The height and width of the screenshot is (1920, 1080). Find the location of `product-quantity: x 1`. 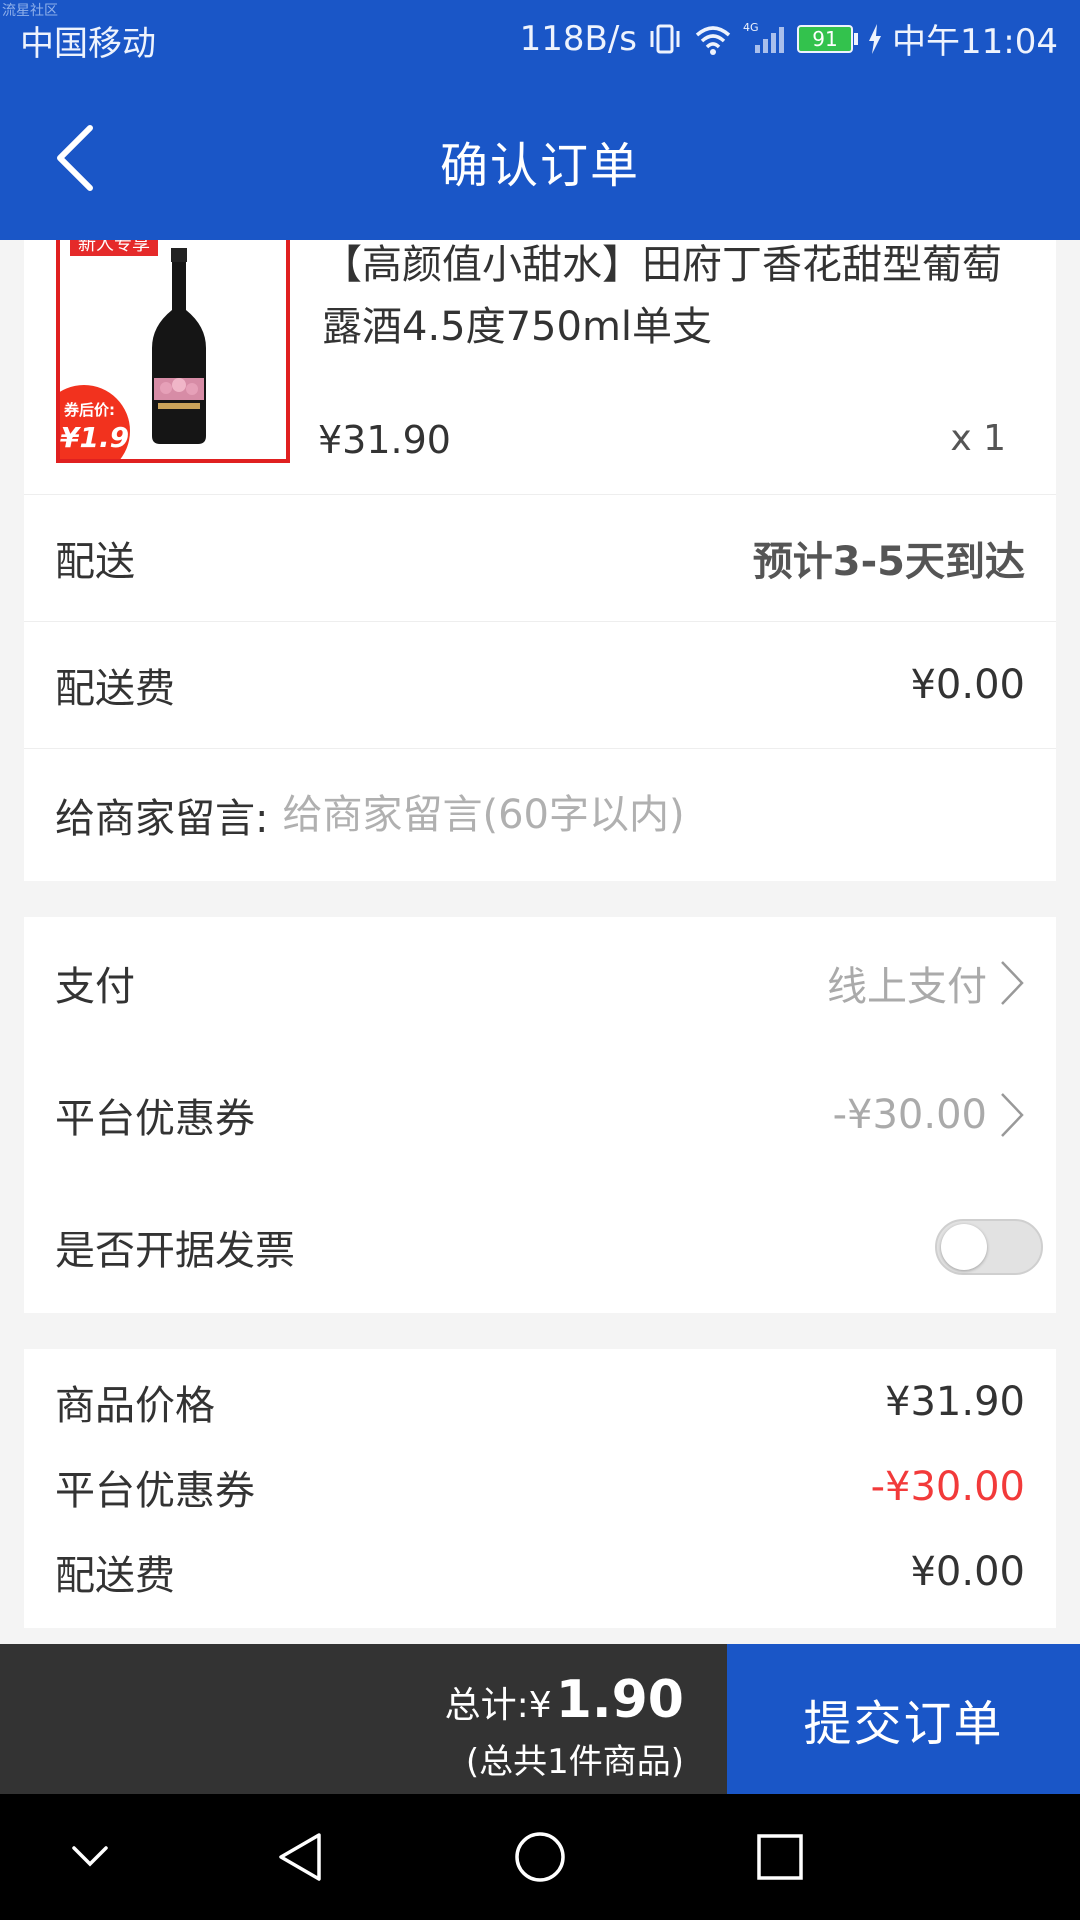

product-quantity: x 1 is located at coordinates (978, 438).